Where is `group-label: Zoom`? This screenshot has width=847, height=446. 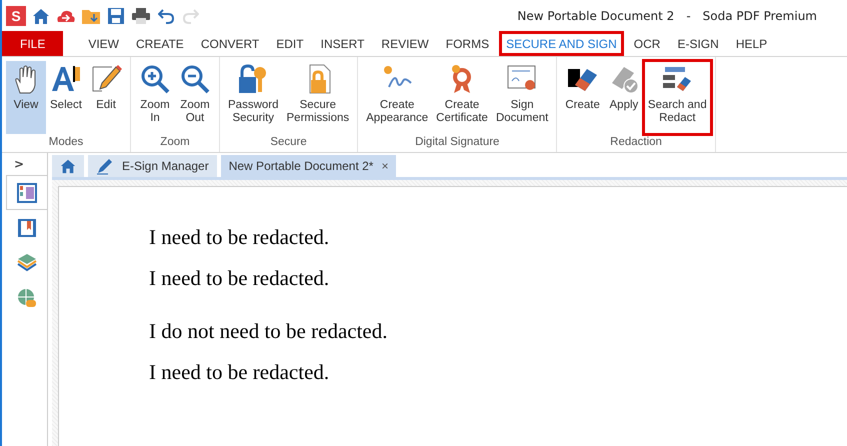
group-label: Zoom is located at coordinates (175, 142).